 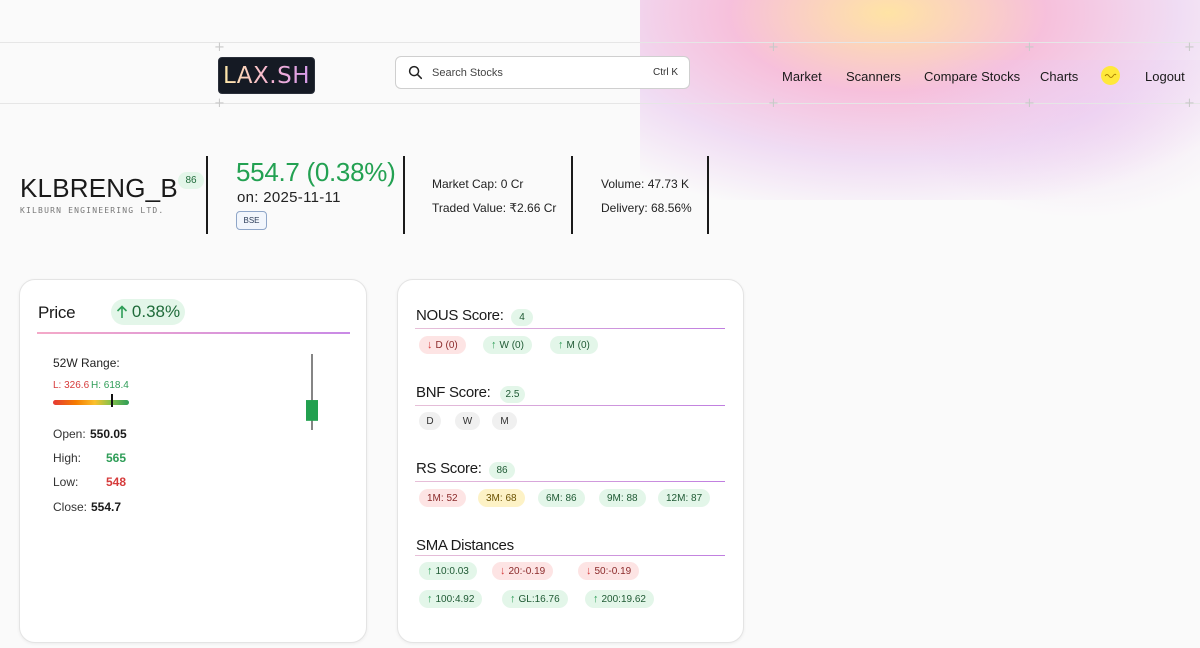 I want to click on range-bar, so click(x=91, y=402).